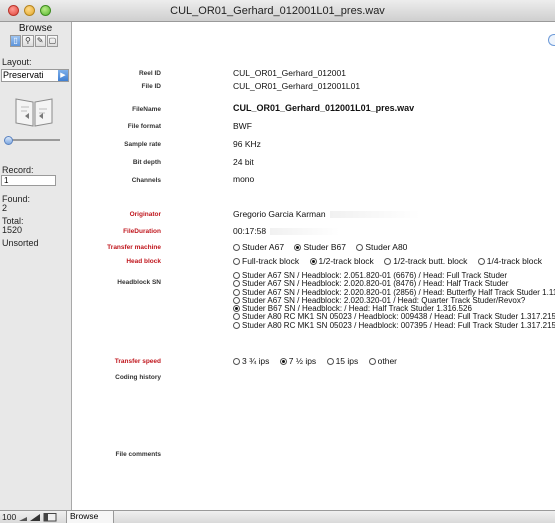  I want to click on file-duration-field: 00:17:58, so click(287, 231).